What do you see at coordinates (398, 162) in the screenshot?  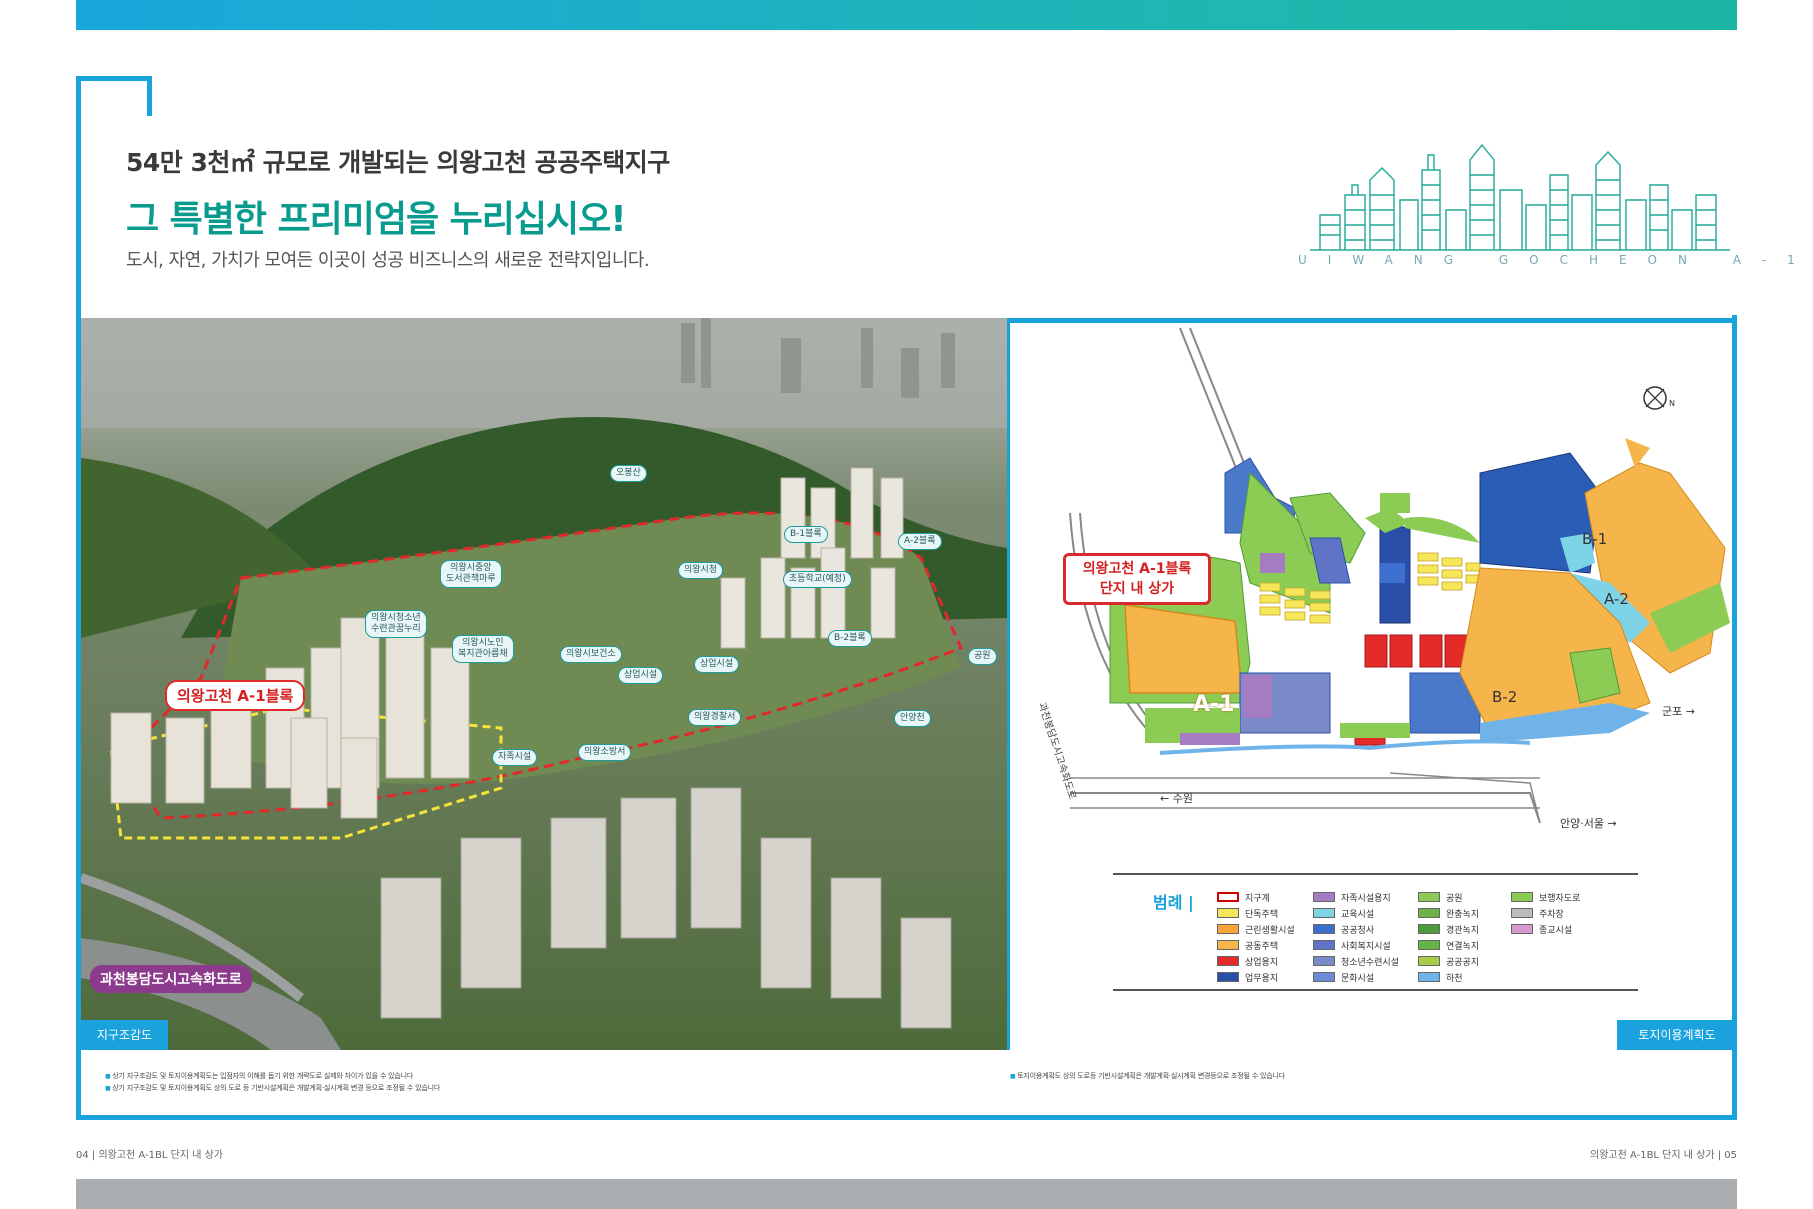 I see `headline: 54만 3천㎡ 규모로 개발되는 의왕고천 공공주택지구` at bounding box center [398, 162].